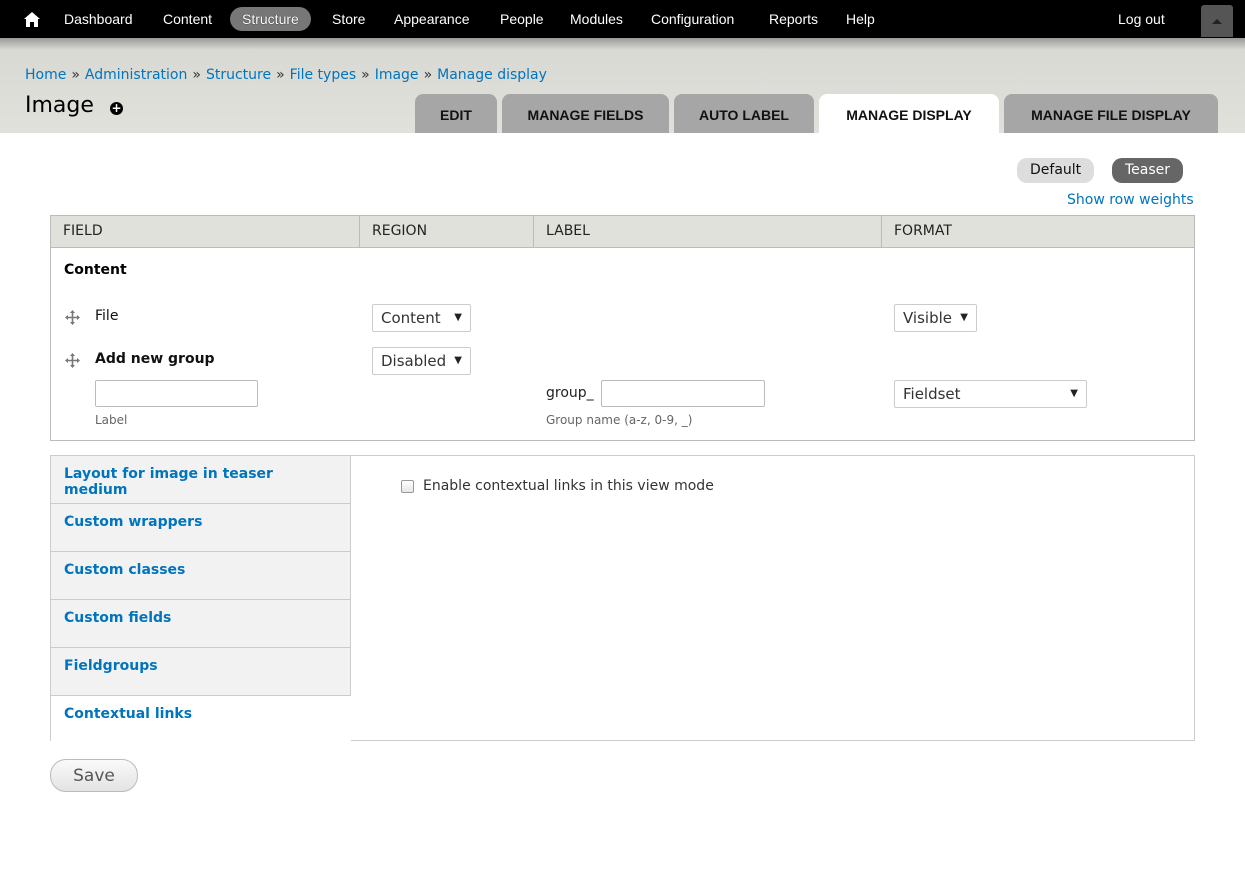 This screenshot has height=875, width=1245. I want to click on group-region-select: Disabled ▼, so click(421, 361).